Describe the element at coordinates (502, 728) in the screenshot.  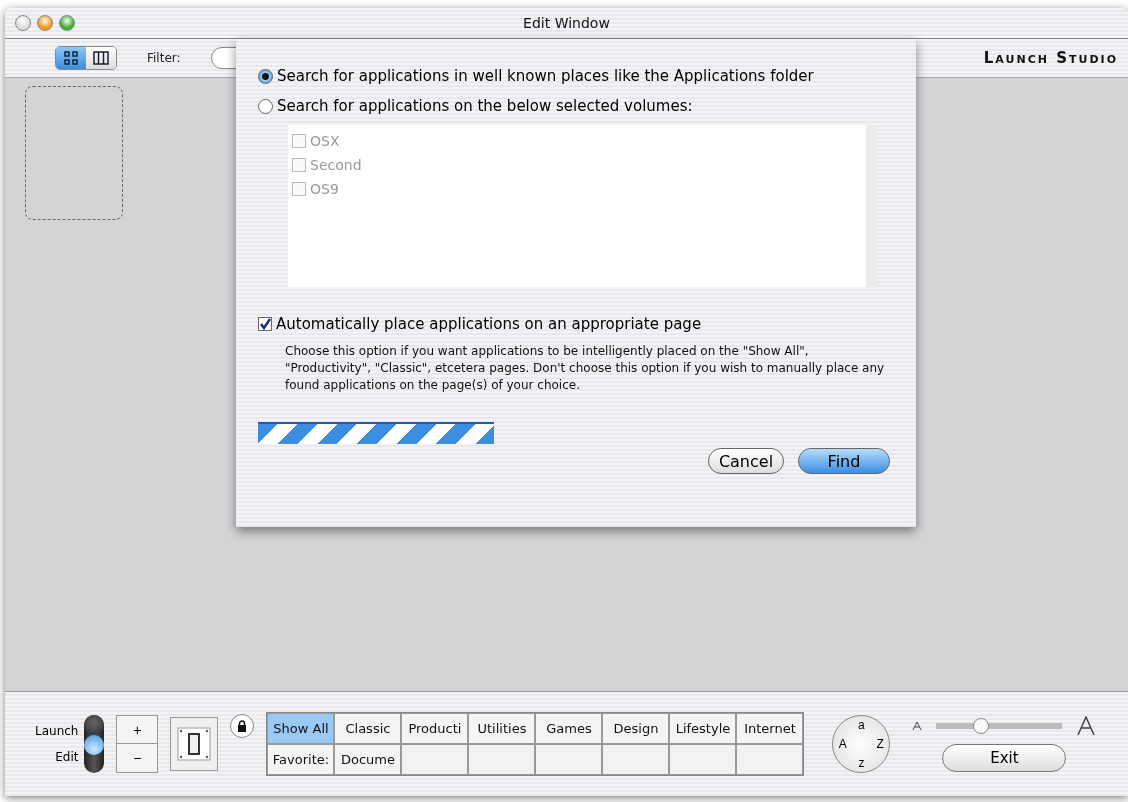
I see `page-tab: Utilities` at that location.